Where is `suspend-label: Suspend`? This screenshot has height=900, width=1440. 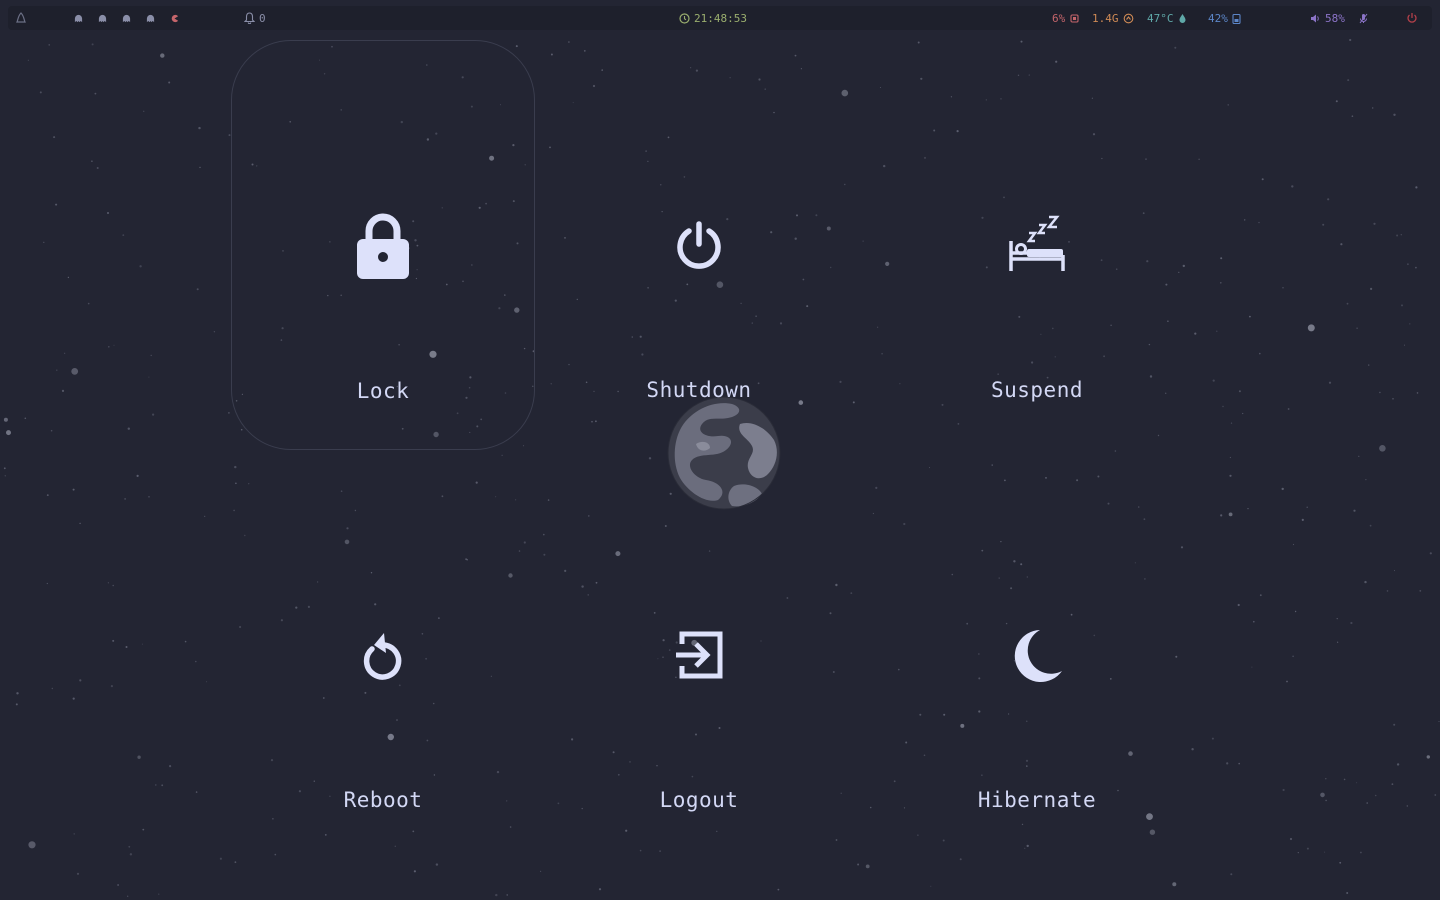 suspend-label: Suspend is located at coordinates (1036, 390).